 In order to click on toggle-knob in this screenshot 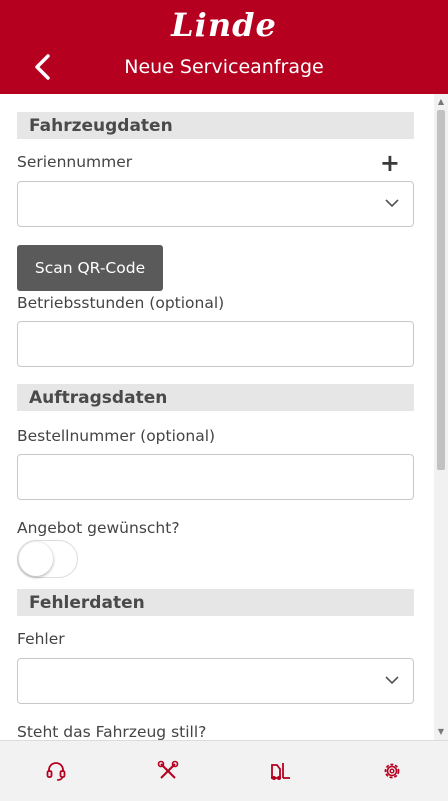, I will do `click(36, 559)`.